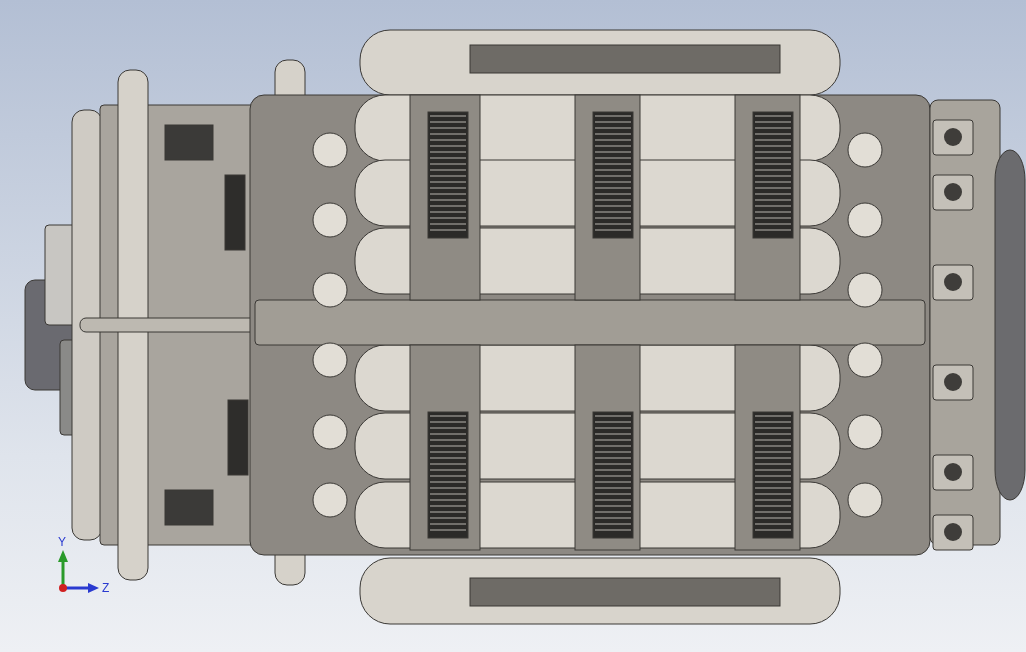  What do you see at coordinates (106, 588) in the screenshot?
I see `axis-label: Z` at bounding box center [106, 588].